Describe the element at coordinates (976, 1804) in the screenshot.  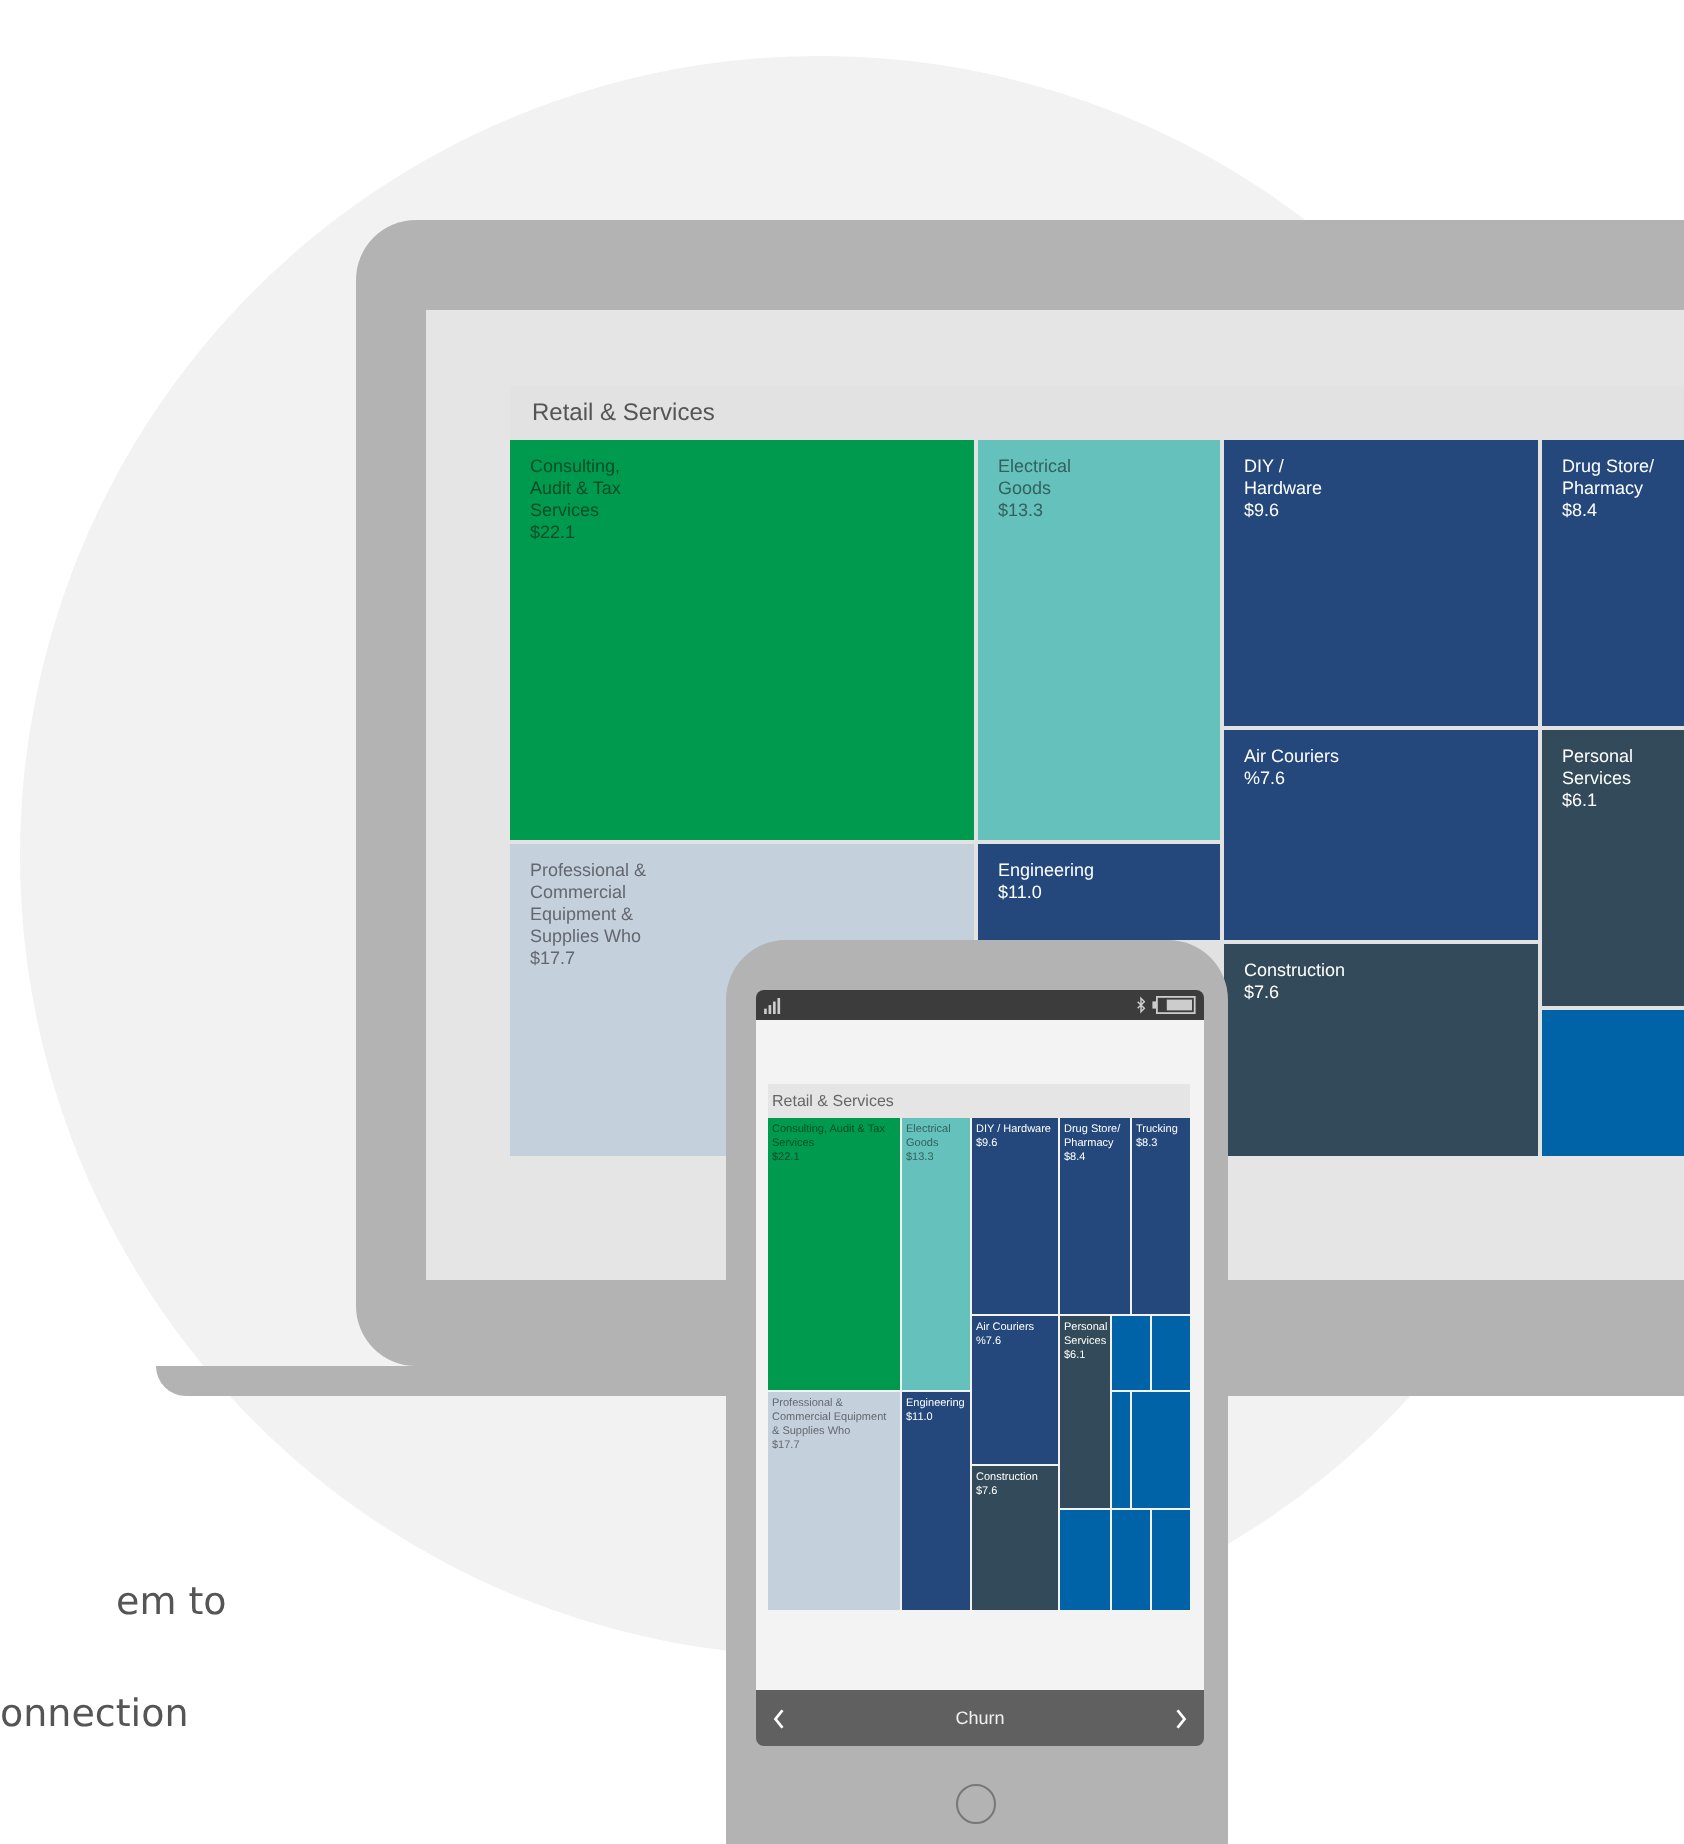
I see `home-button` at that location.